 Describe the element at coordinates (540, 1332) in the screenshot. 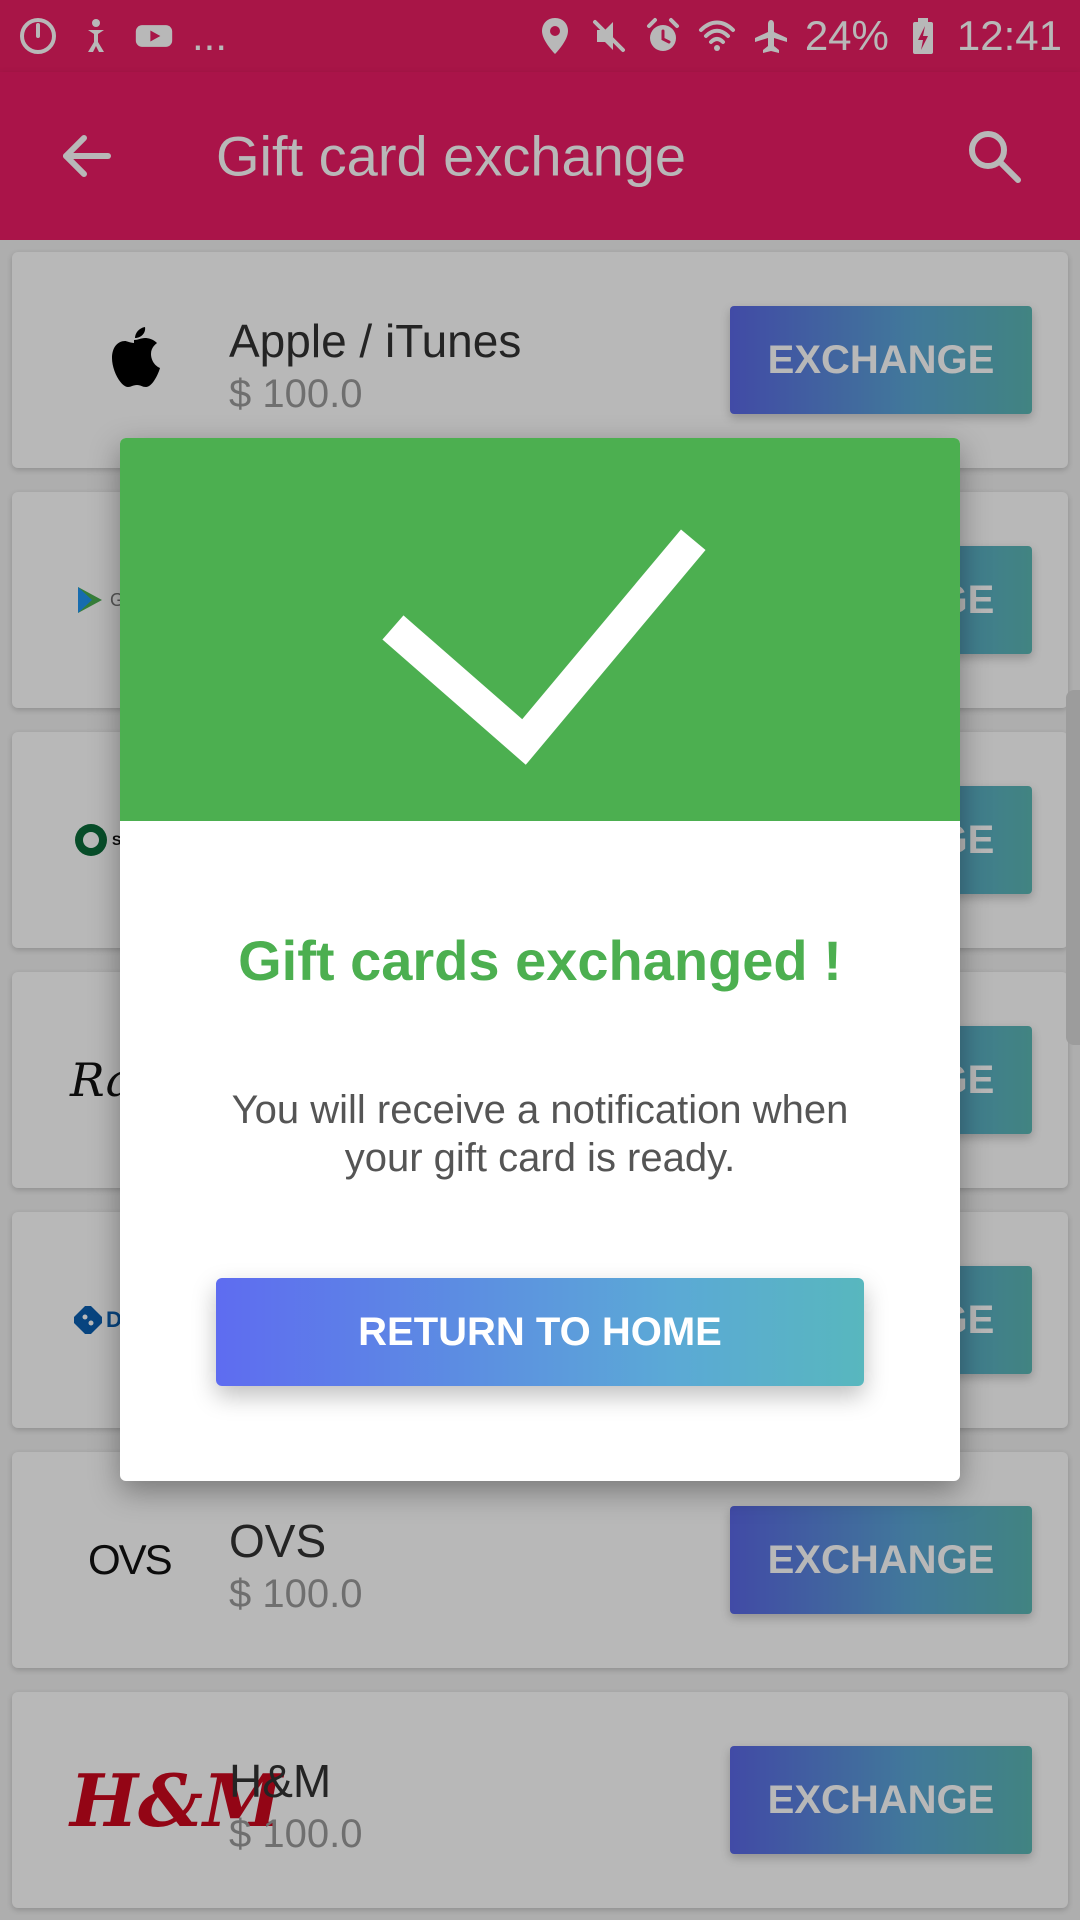

I see `return-home-button: RETURN TO HOME` at that location.